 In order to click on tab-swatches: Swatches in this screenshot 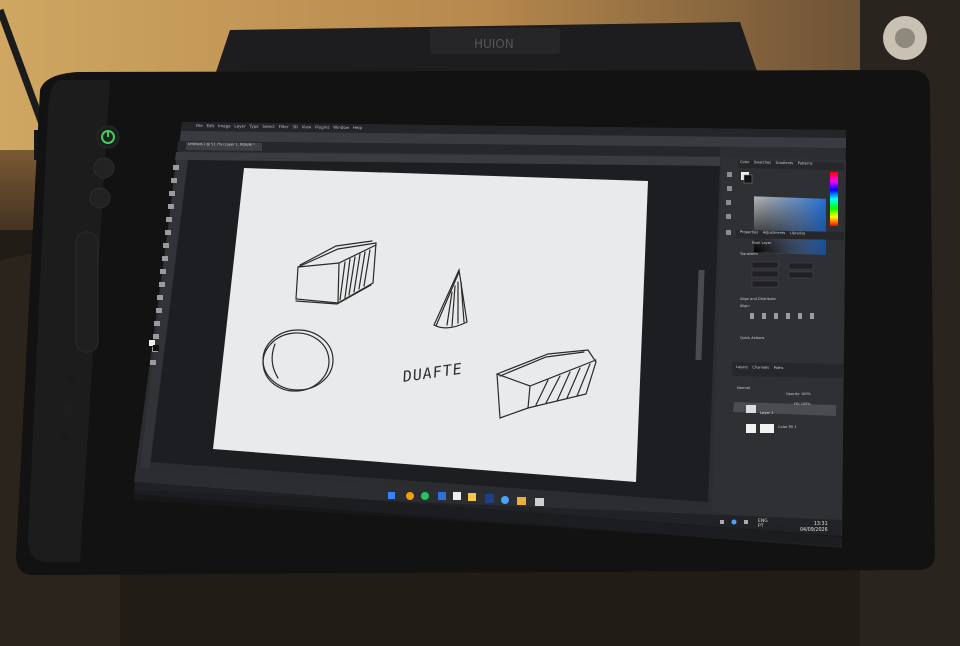, I will do `click(762, 162)`.